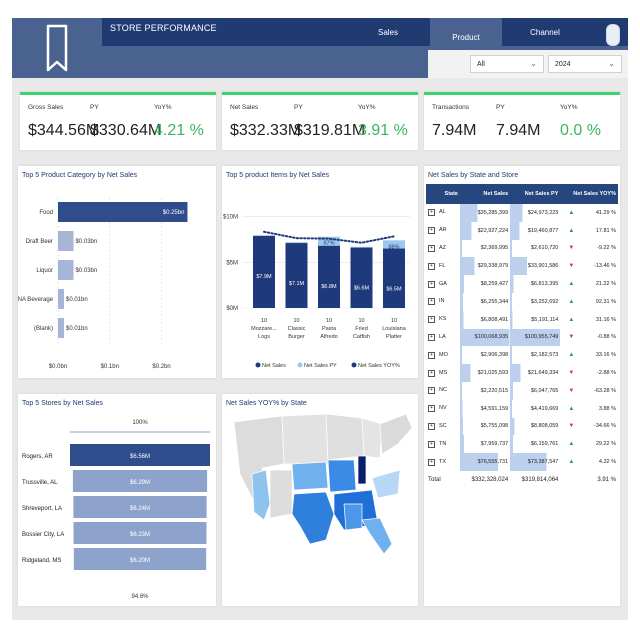 The width and height of the screenshot is (640, 640). What do you see at coordinates (361, 337) in the screenshot?
I see `x-tick-label: Catfish` at bounding box center [361, 337].